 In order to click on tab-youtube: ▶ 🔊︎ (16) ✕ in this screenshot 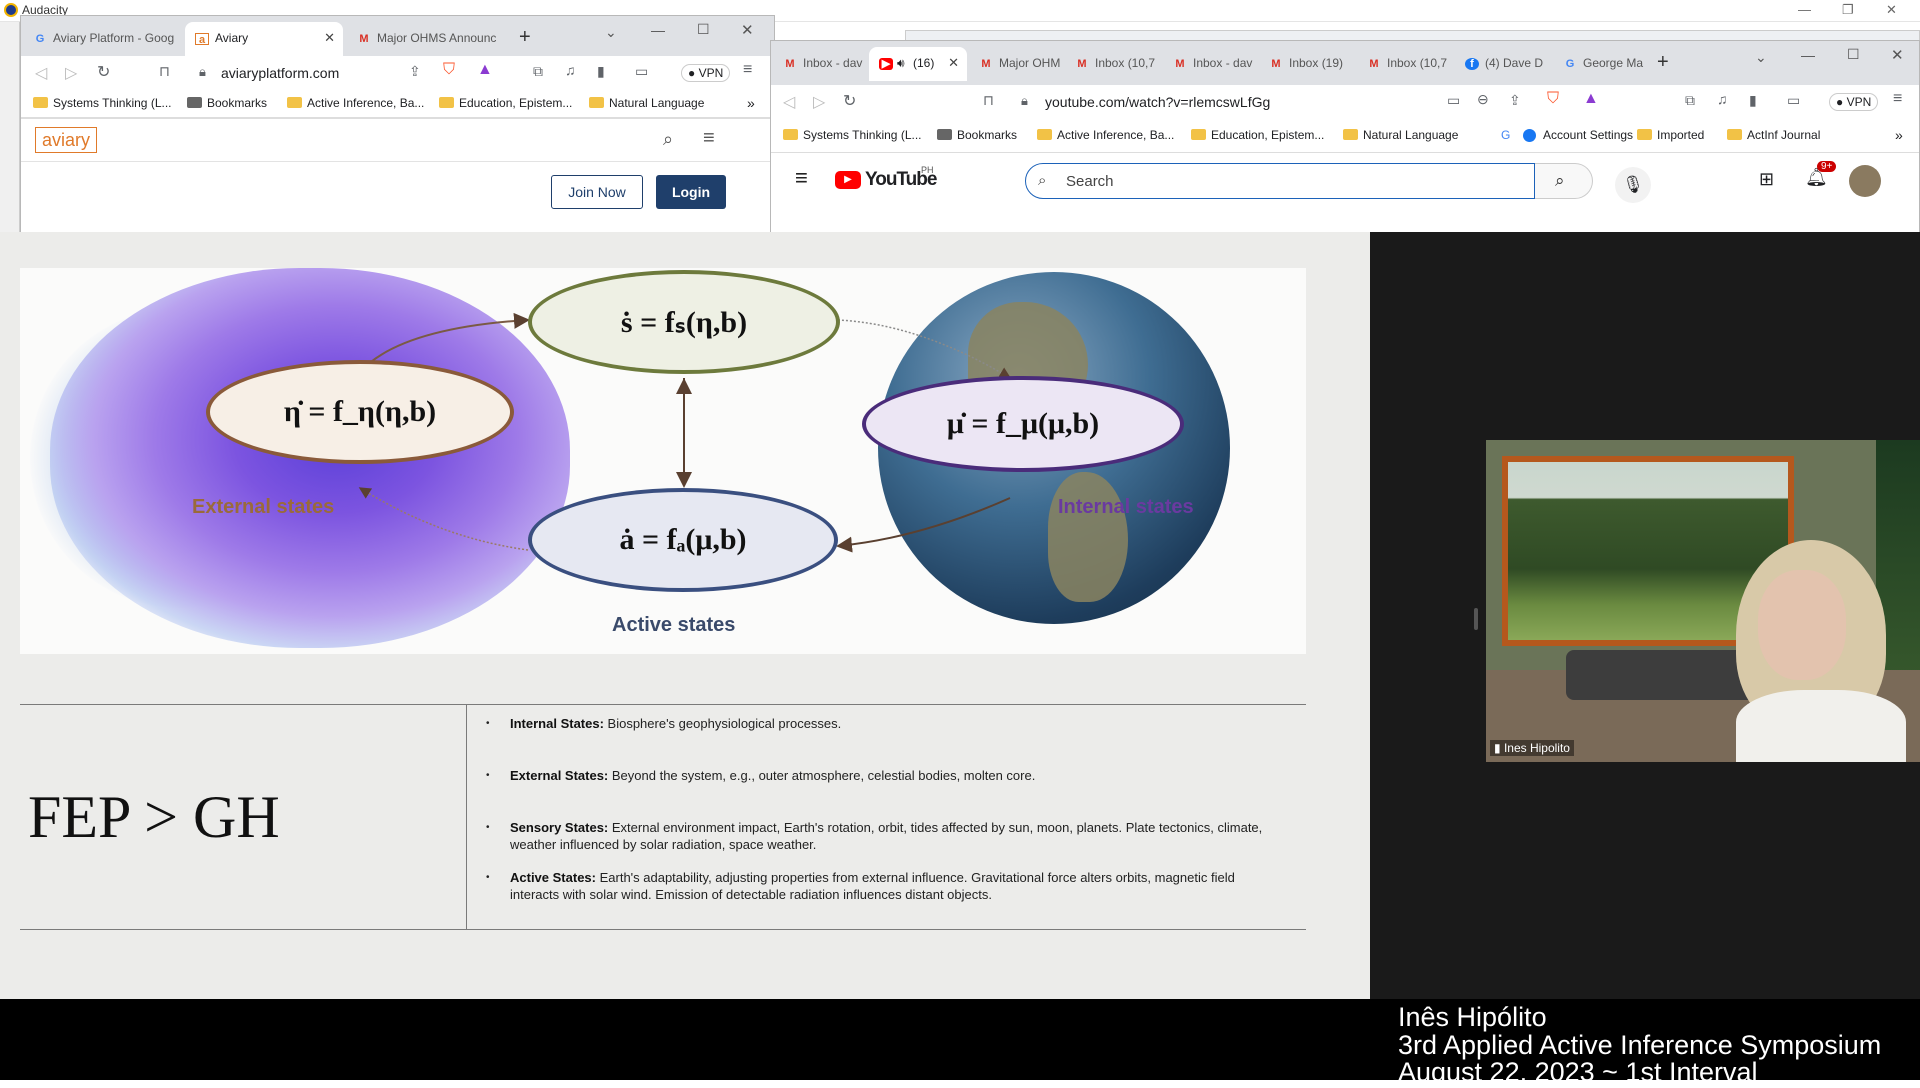, I will do `click(918, 64)`.